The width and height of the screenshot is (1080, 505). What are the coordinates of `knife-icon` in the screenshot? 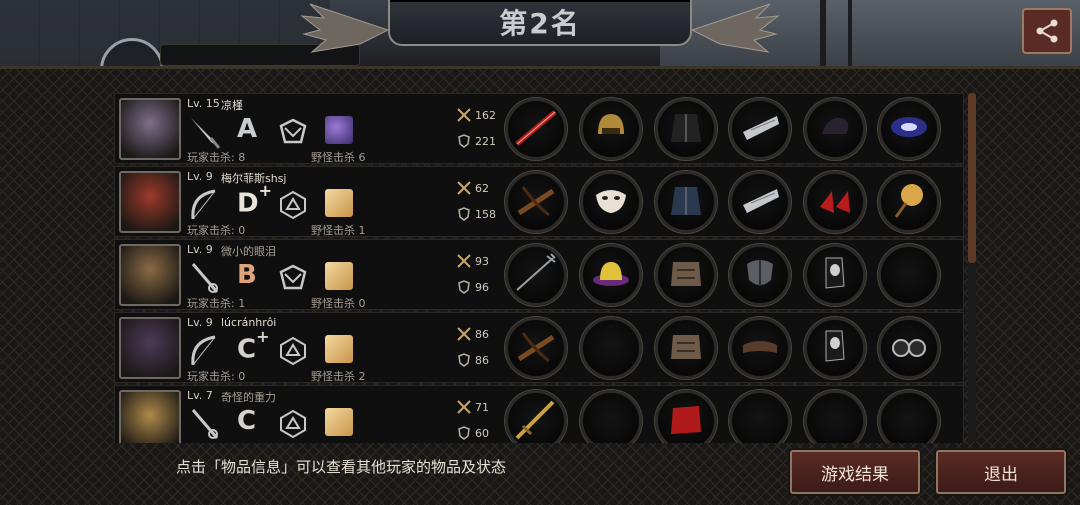 It's located at (205, 132).